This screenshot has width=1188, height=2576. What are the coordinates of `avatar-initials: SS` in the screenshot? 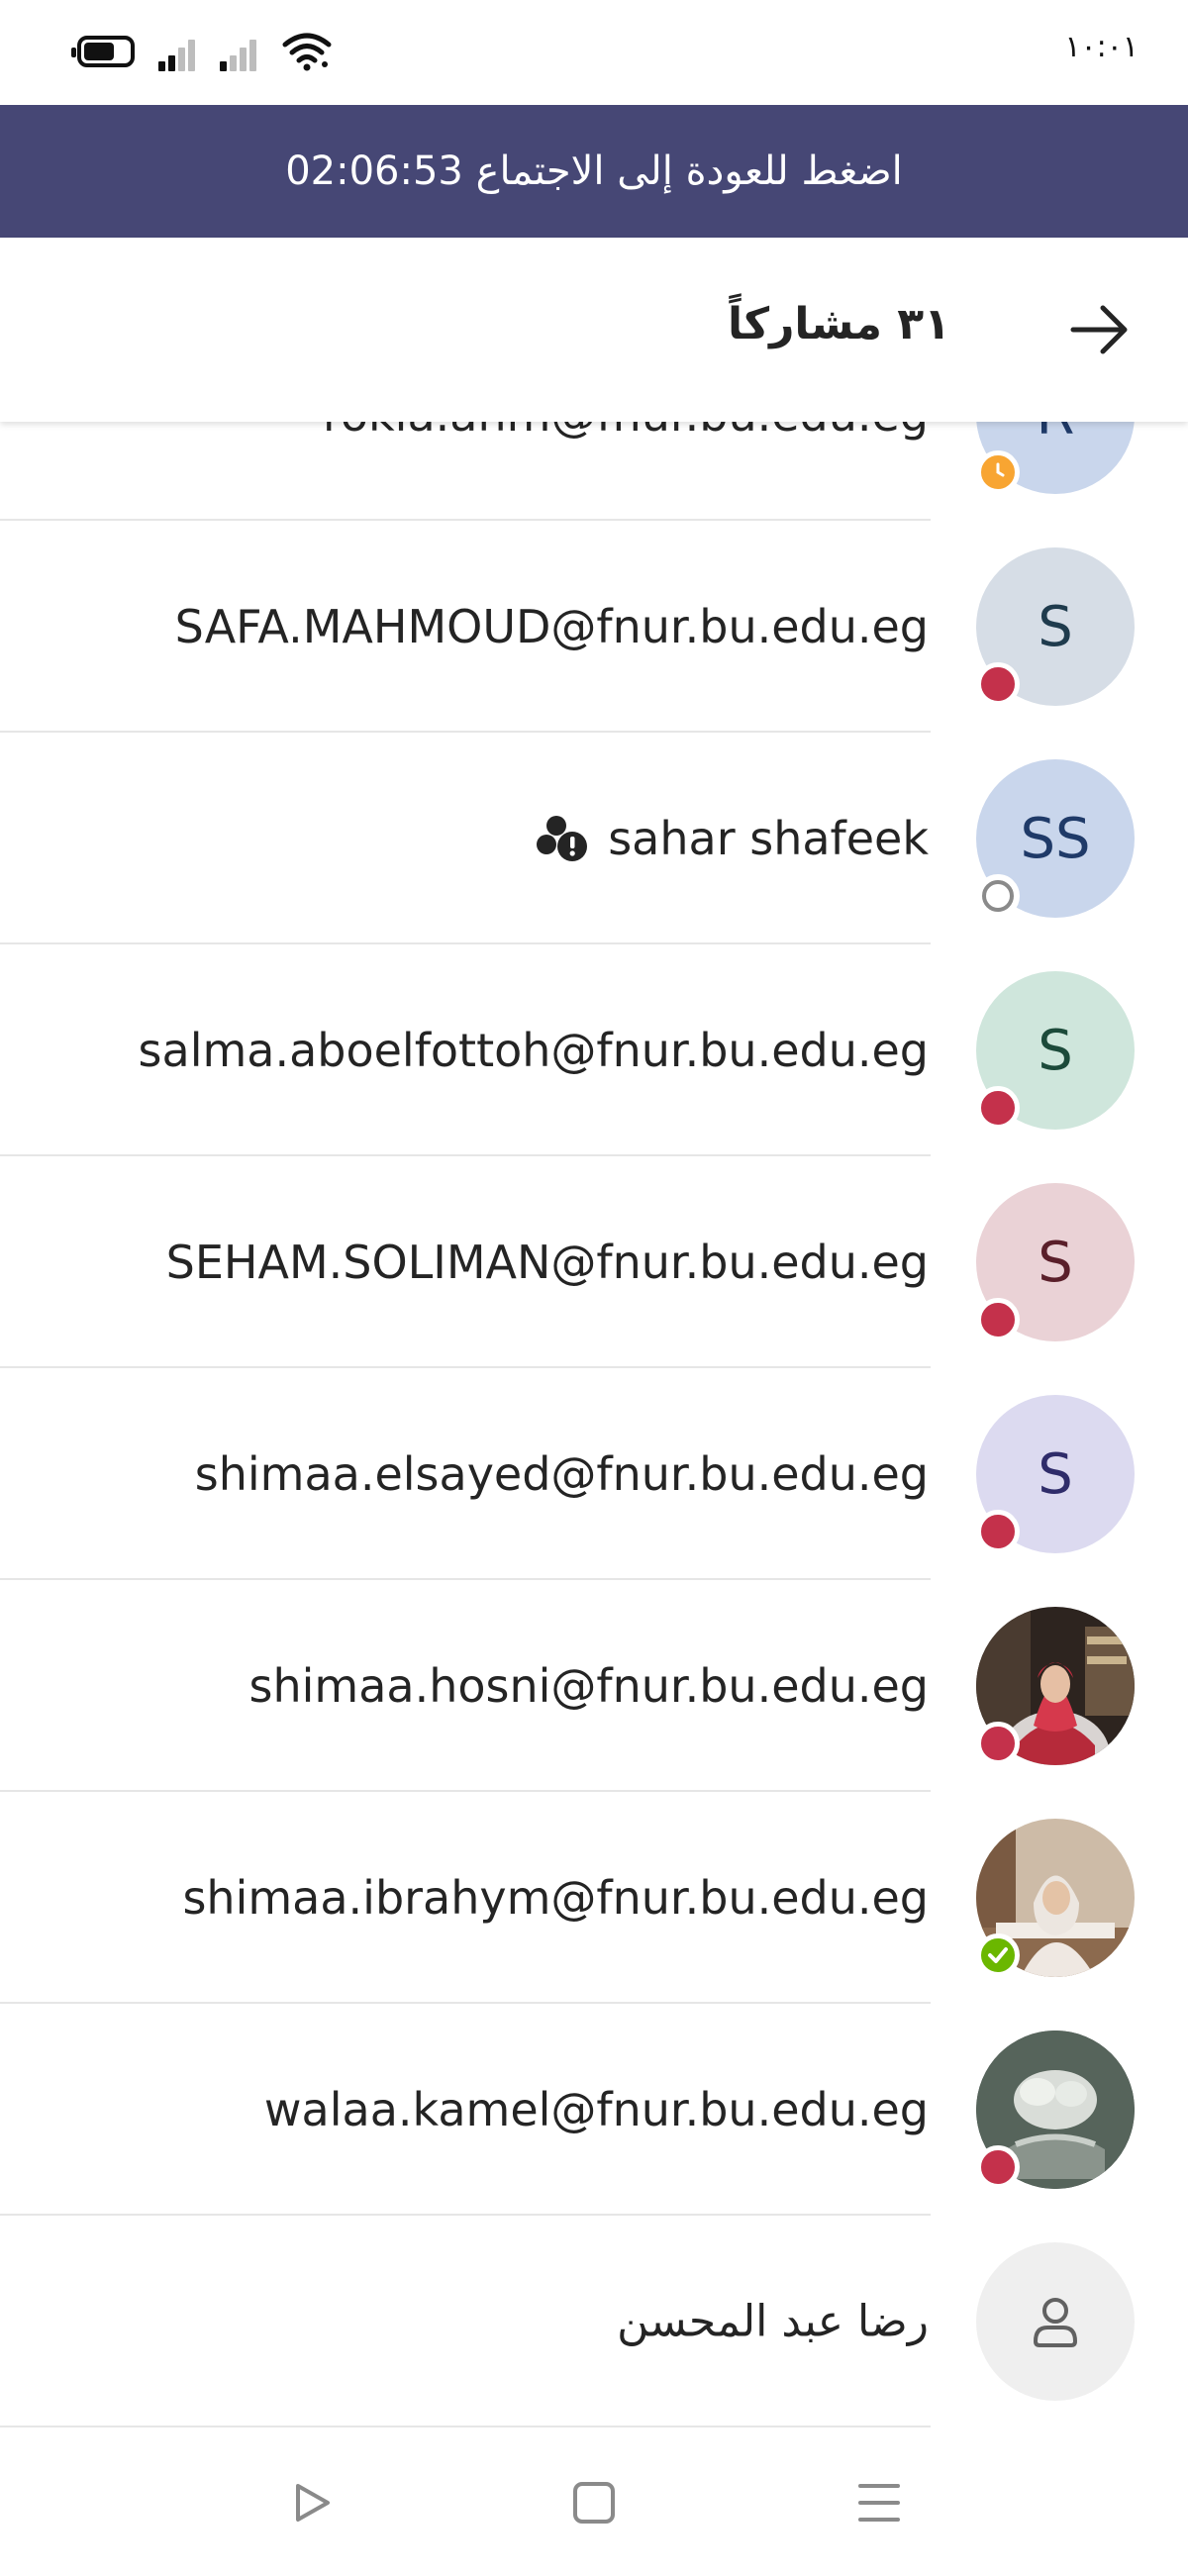 It's located at (1055, 839).